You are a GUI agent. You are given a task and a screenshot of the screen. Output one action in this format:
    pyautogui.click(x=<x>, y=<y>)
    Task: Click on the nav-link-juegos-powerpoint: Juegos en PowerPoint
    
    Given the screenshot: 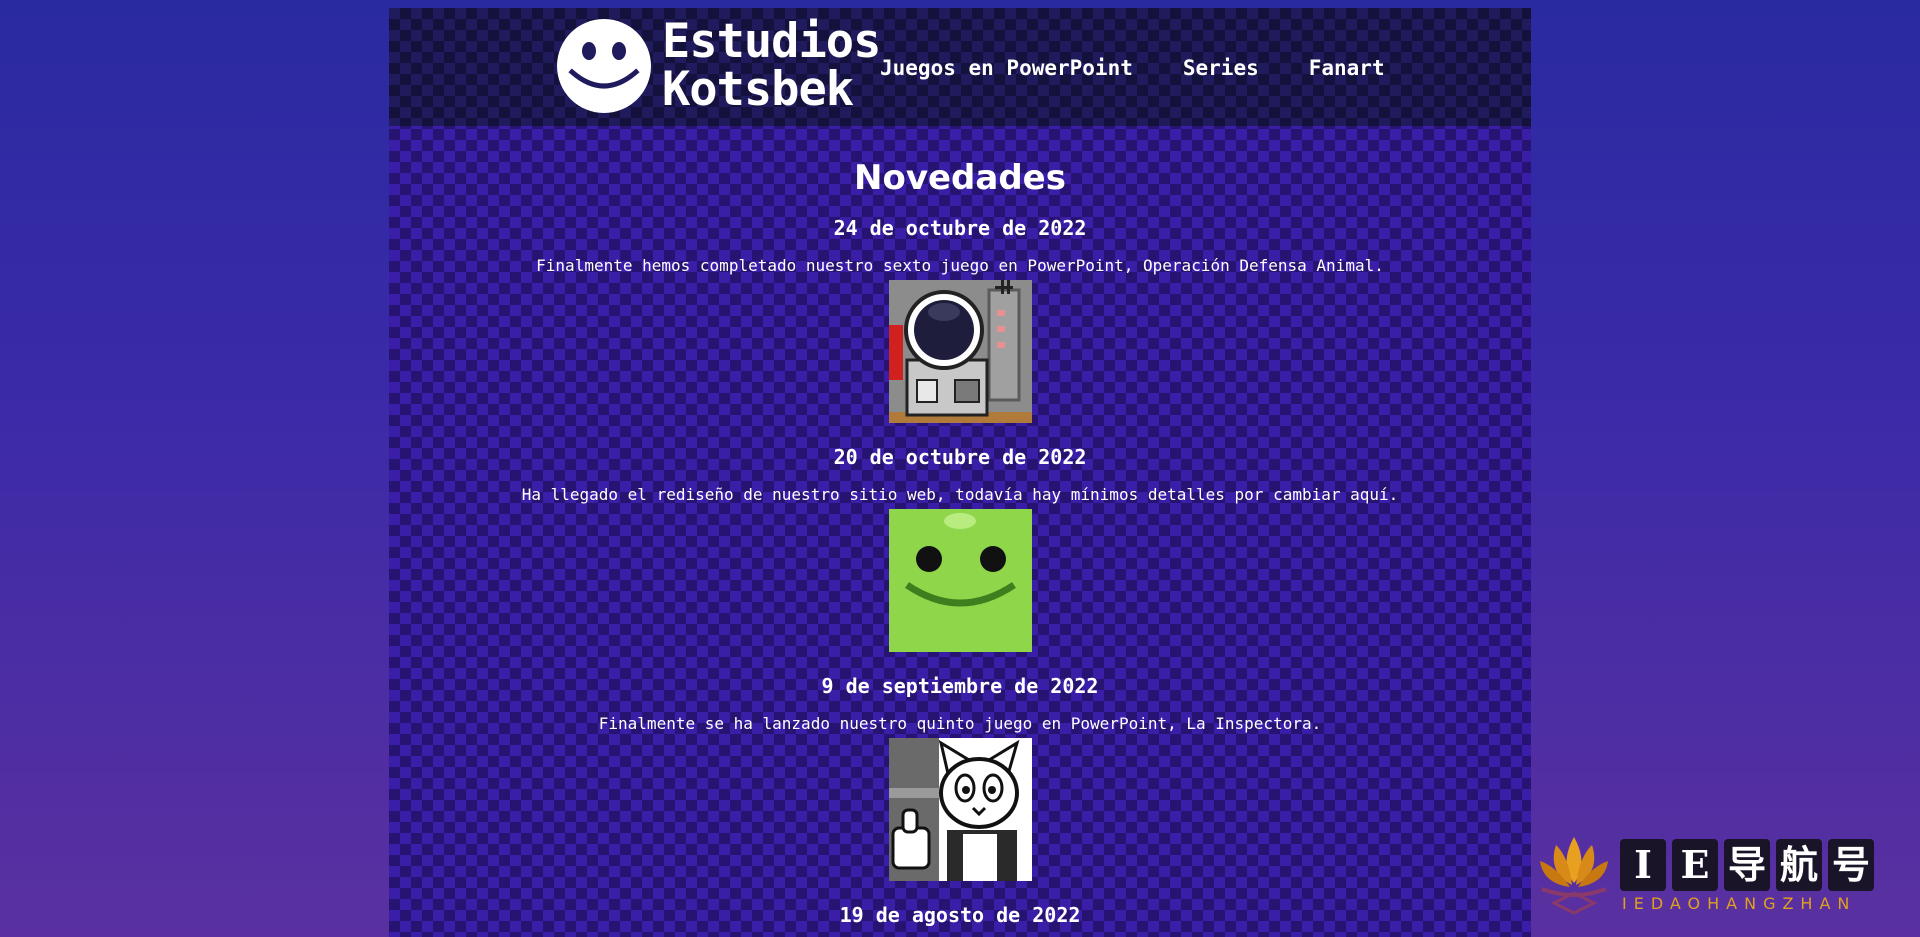 What is the action you would take?
    pyautogui.click(x=1006, y=68)
    